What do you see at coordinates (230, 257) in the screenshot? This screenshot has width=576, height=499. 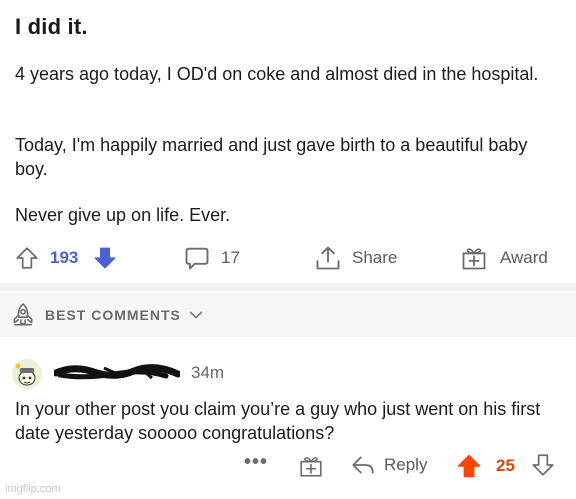 I see `post-comment-count: 17` at bounding box center [230, 257].